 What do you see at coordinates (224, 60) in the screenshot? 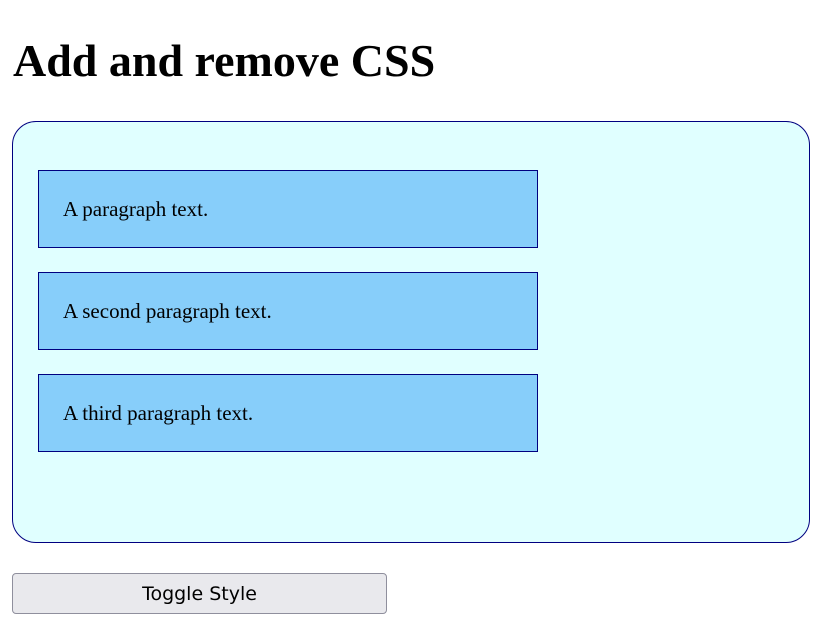
I see `page-title: Add and remove CSS` at bounding box center [224, 60].